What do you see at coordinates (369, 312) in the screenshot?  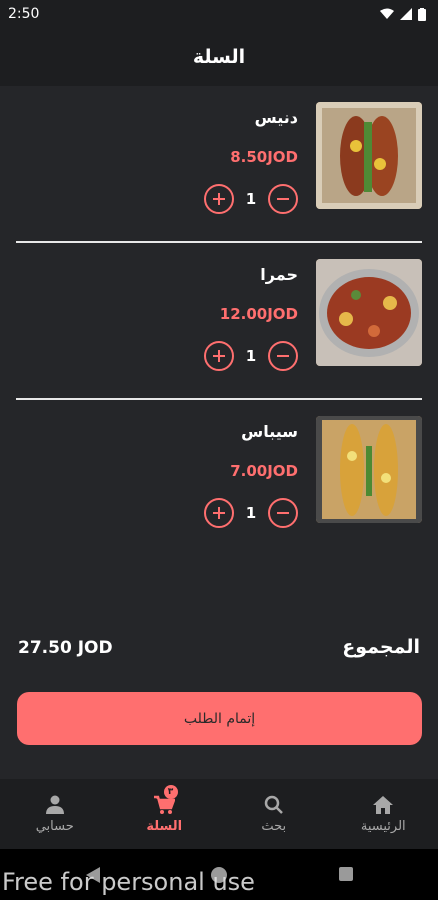 I see `fish-tray-image` at bounding box center [369, 312].